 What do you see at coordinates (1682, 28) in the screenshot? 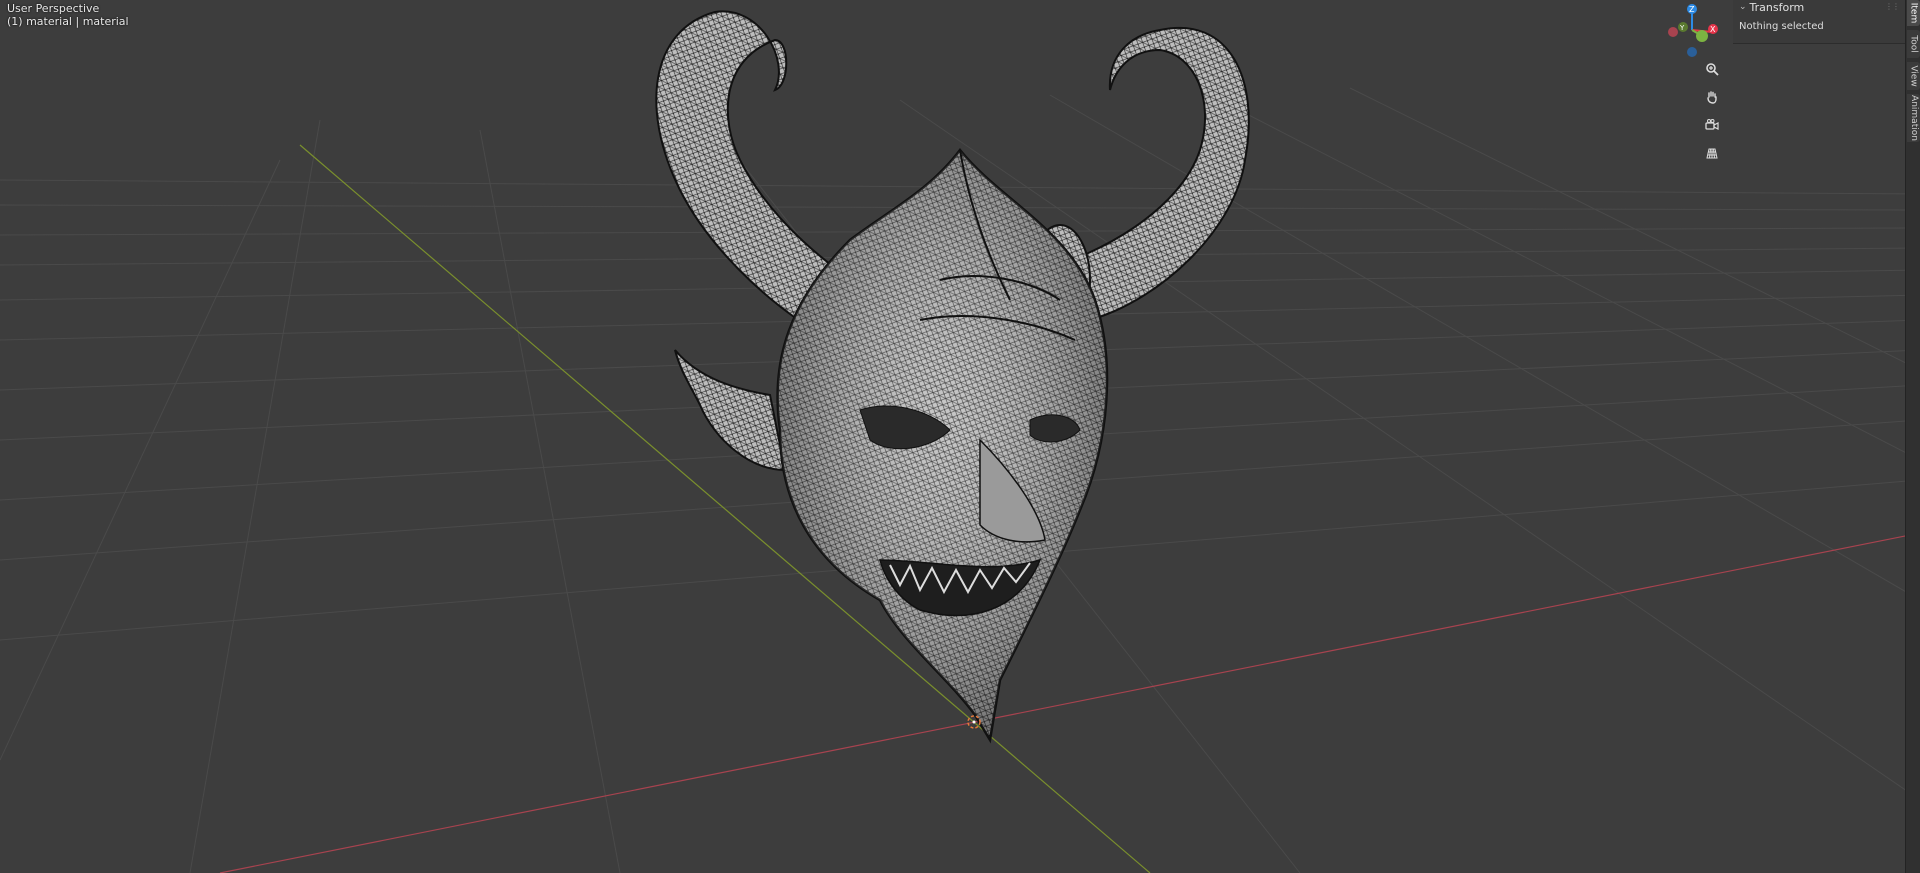
I see `svg-text: Y` at bounding box center [1682, 28].